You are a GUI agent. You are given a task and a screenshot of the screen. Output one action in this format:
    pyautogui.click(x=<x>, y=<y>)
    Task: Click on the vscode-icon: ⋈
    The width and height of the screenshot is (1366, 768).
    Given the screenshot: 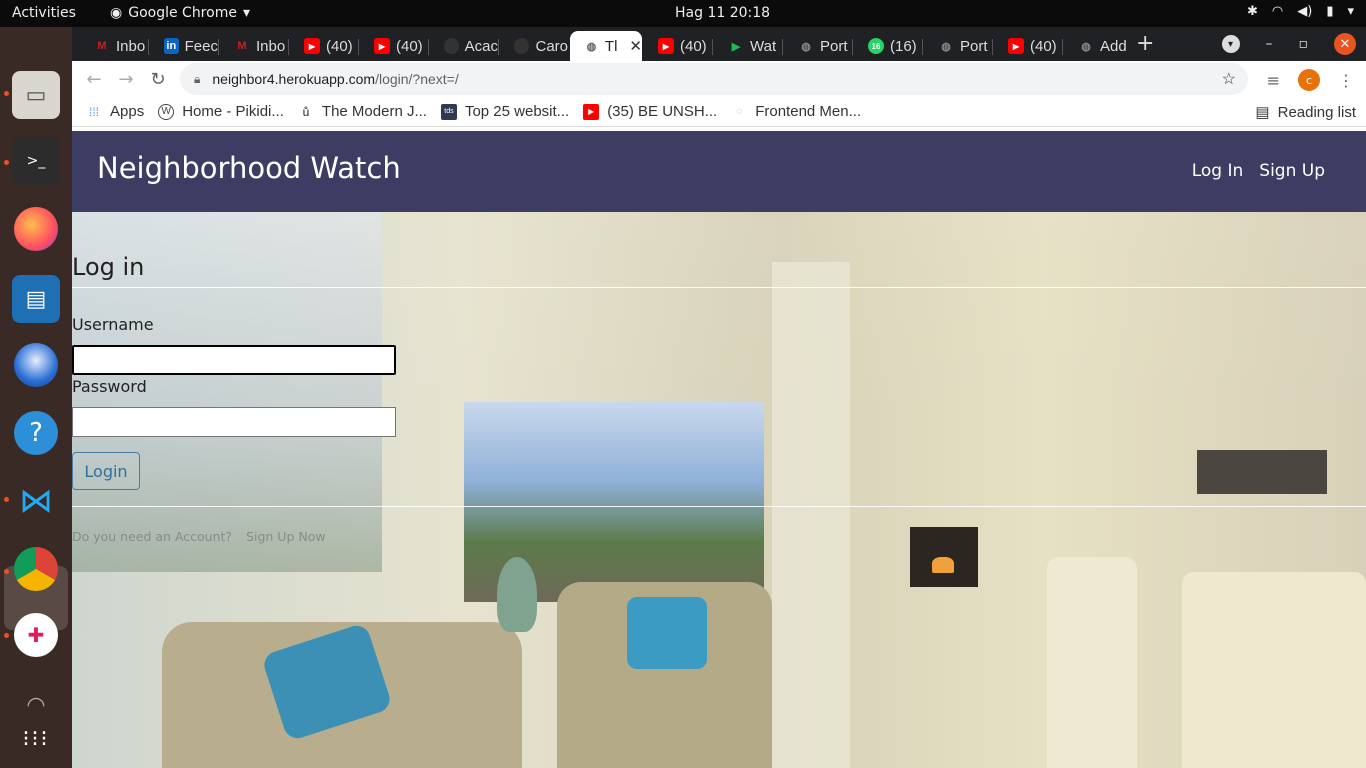 What is the action you would take?
    pyautogui.click(x=36, y=501)
    